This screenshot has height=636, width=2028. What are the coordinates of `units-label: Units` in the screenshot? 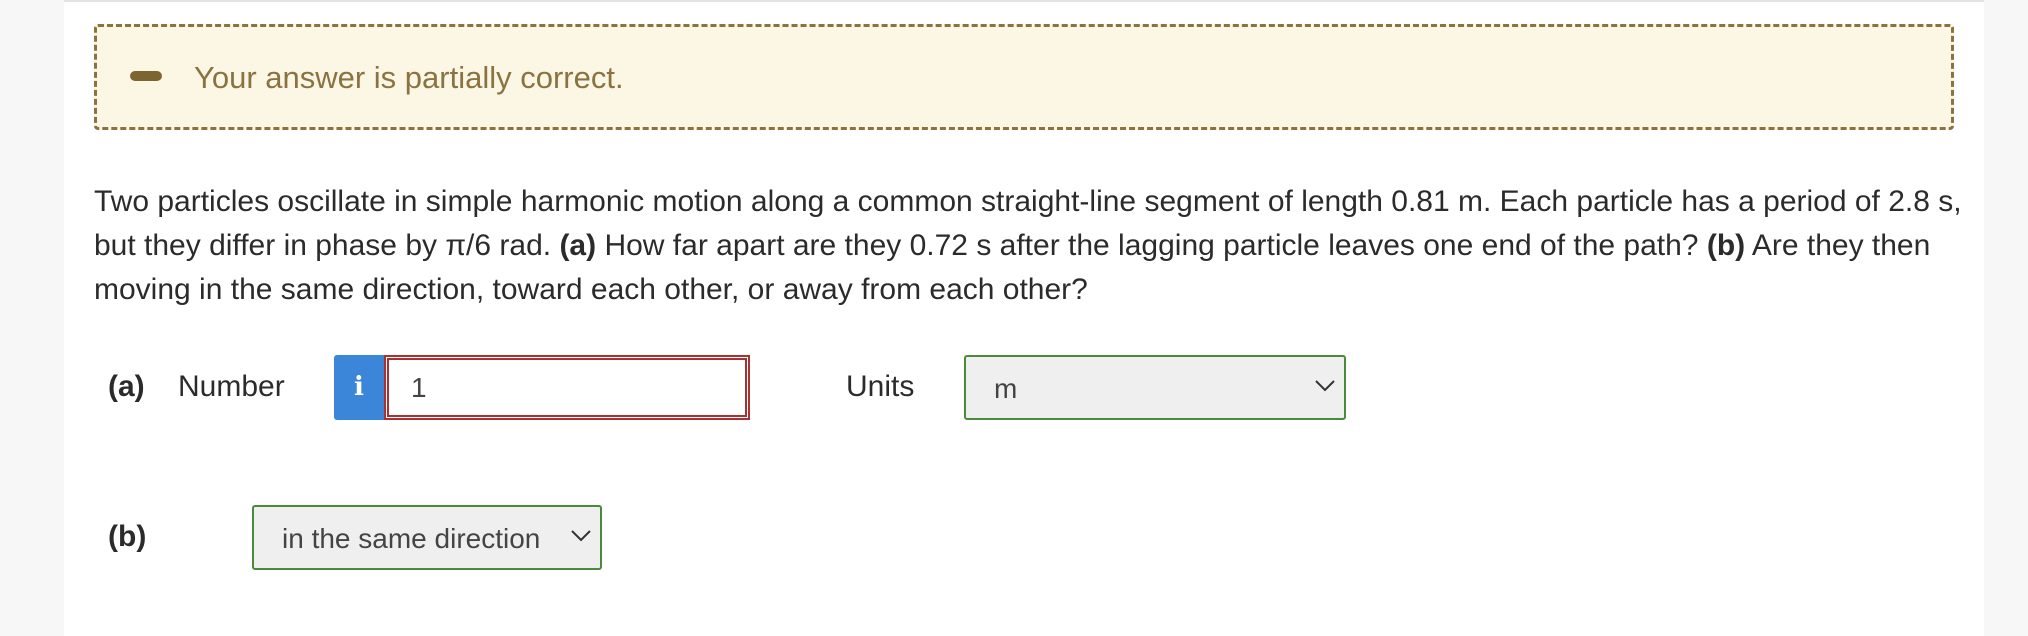 It's located at (880, 386).